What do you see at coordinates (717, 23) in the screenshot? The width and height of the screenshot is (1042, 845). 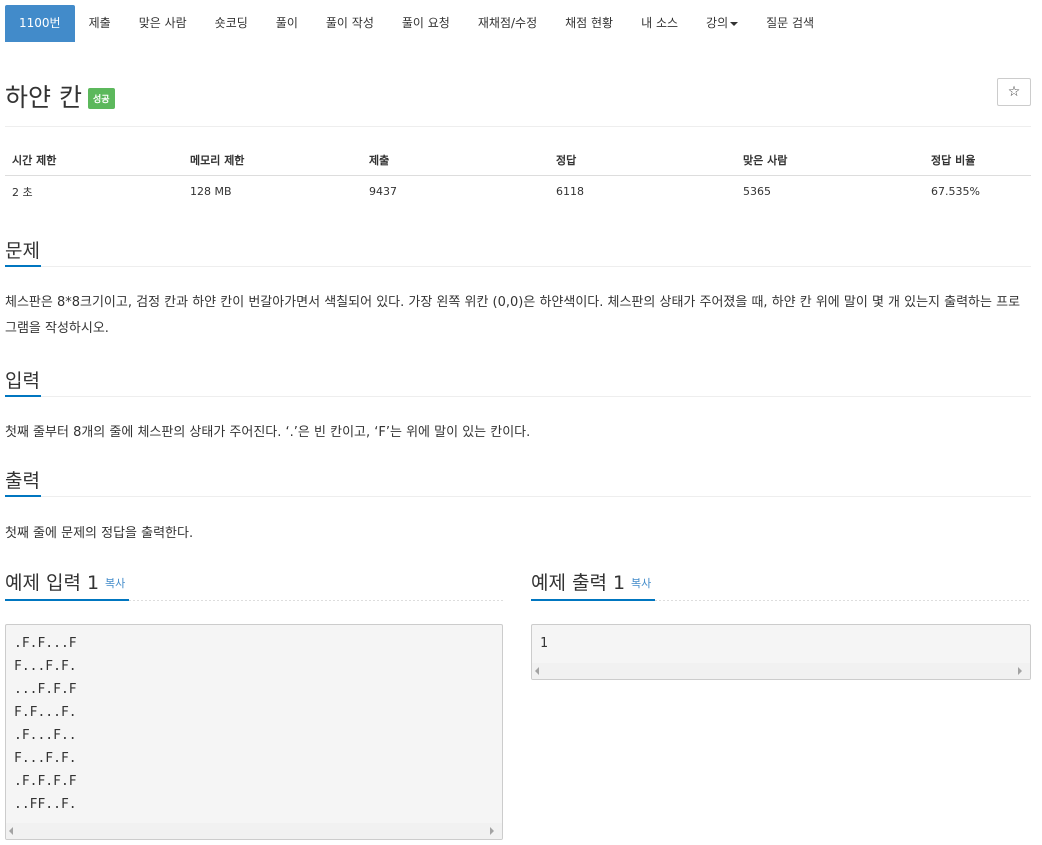 I see `tab-lectures-label: 강의` at bounding box center [717, 23].